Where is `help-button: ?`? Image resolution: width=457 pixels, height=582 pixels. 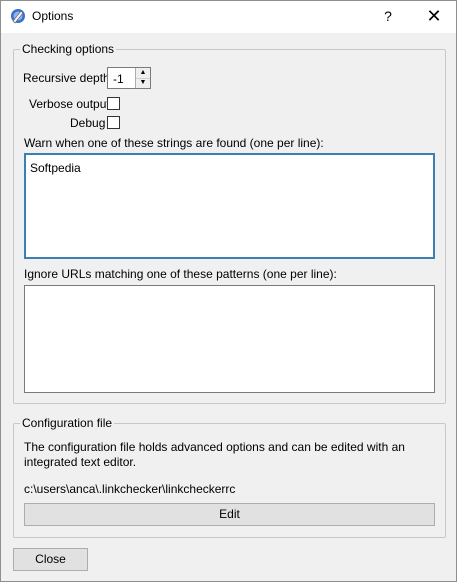 help-button: ? is located at coordinates (388, 16).